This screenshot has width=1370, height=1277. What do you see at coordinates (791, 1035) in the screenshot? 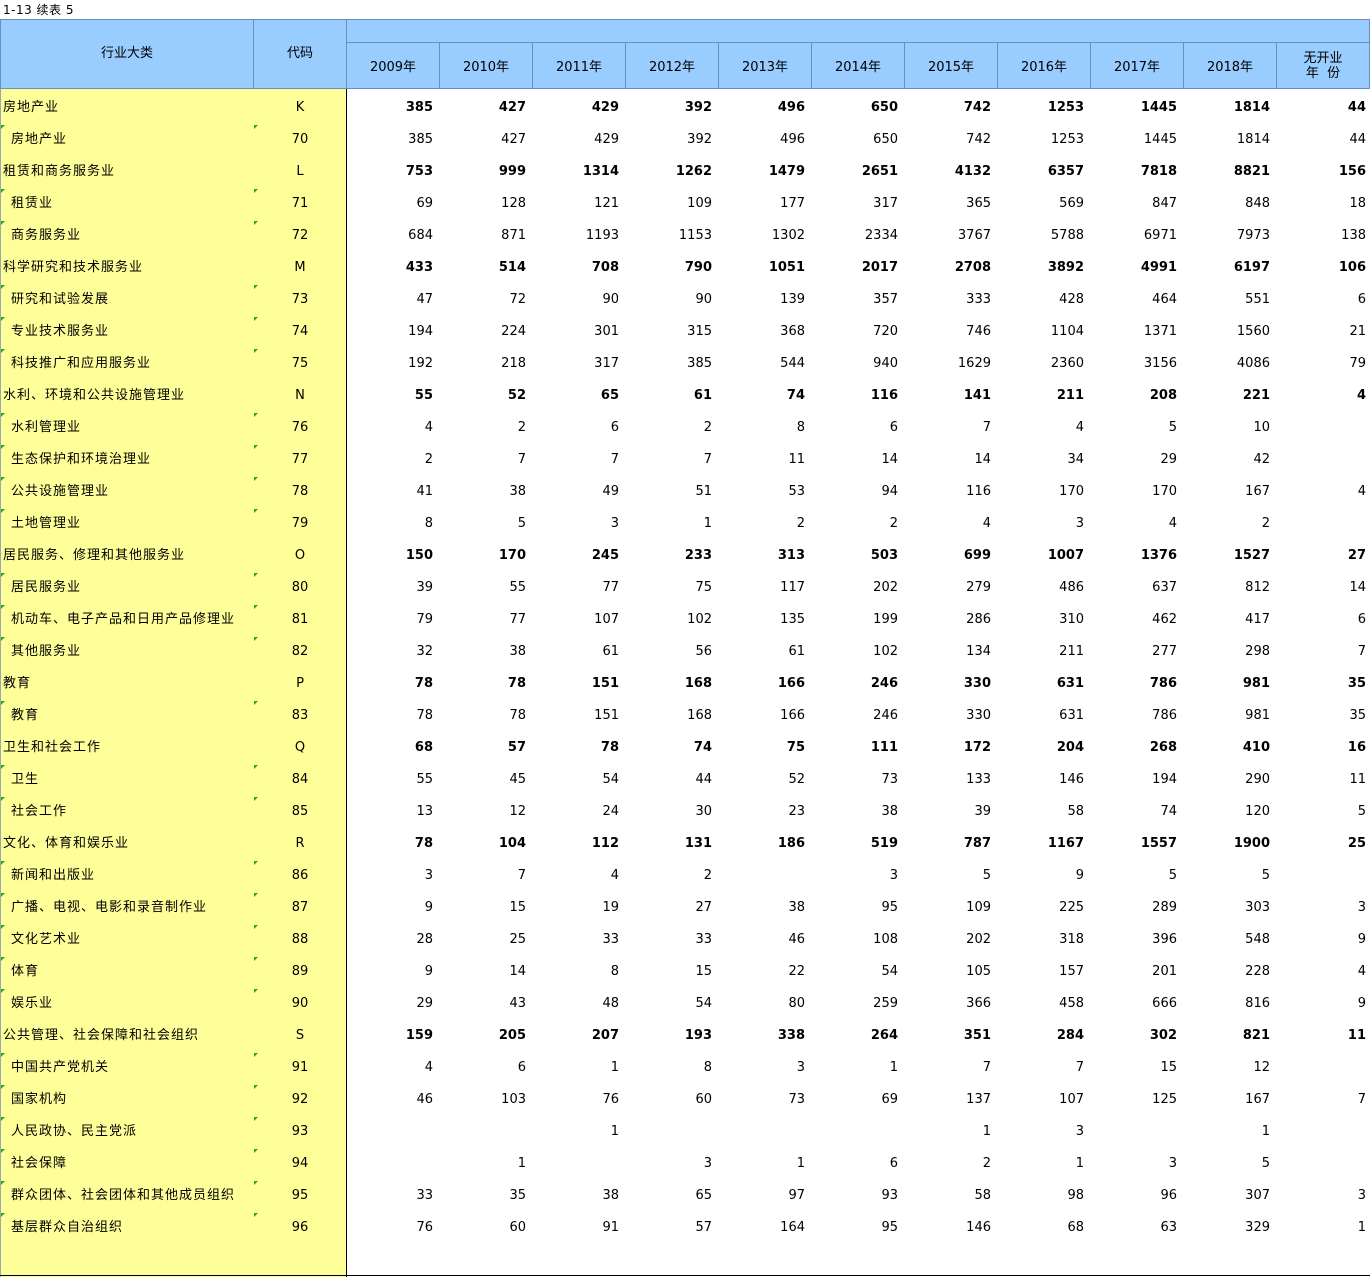
I see `value-cell: 338` at bounding box center [791, 1035].